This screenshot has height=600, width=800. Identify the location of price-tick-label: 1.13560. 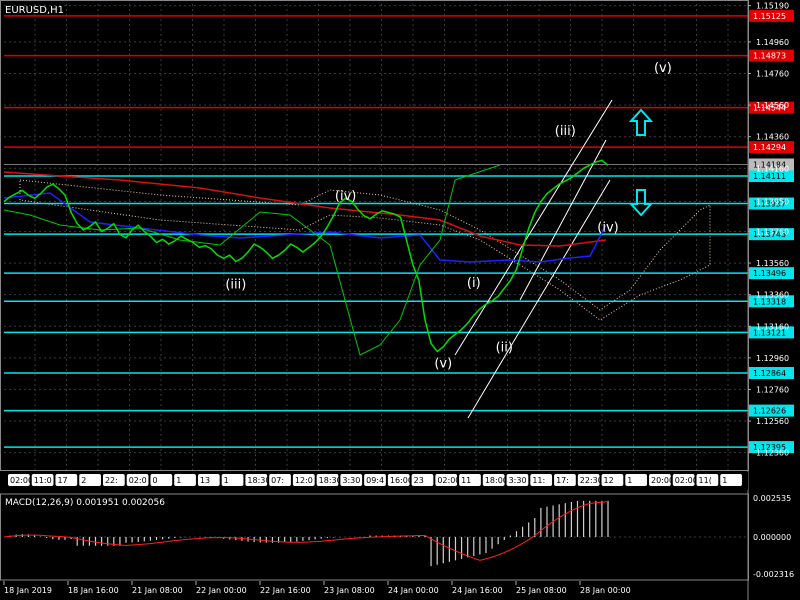
(772, 263).